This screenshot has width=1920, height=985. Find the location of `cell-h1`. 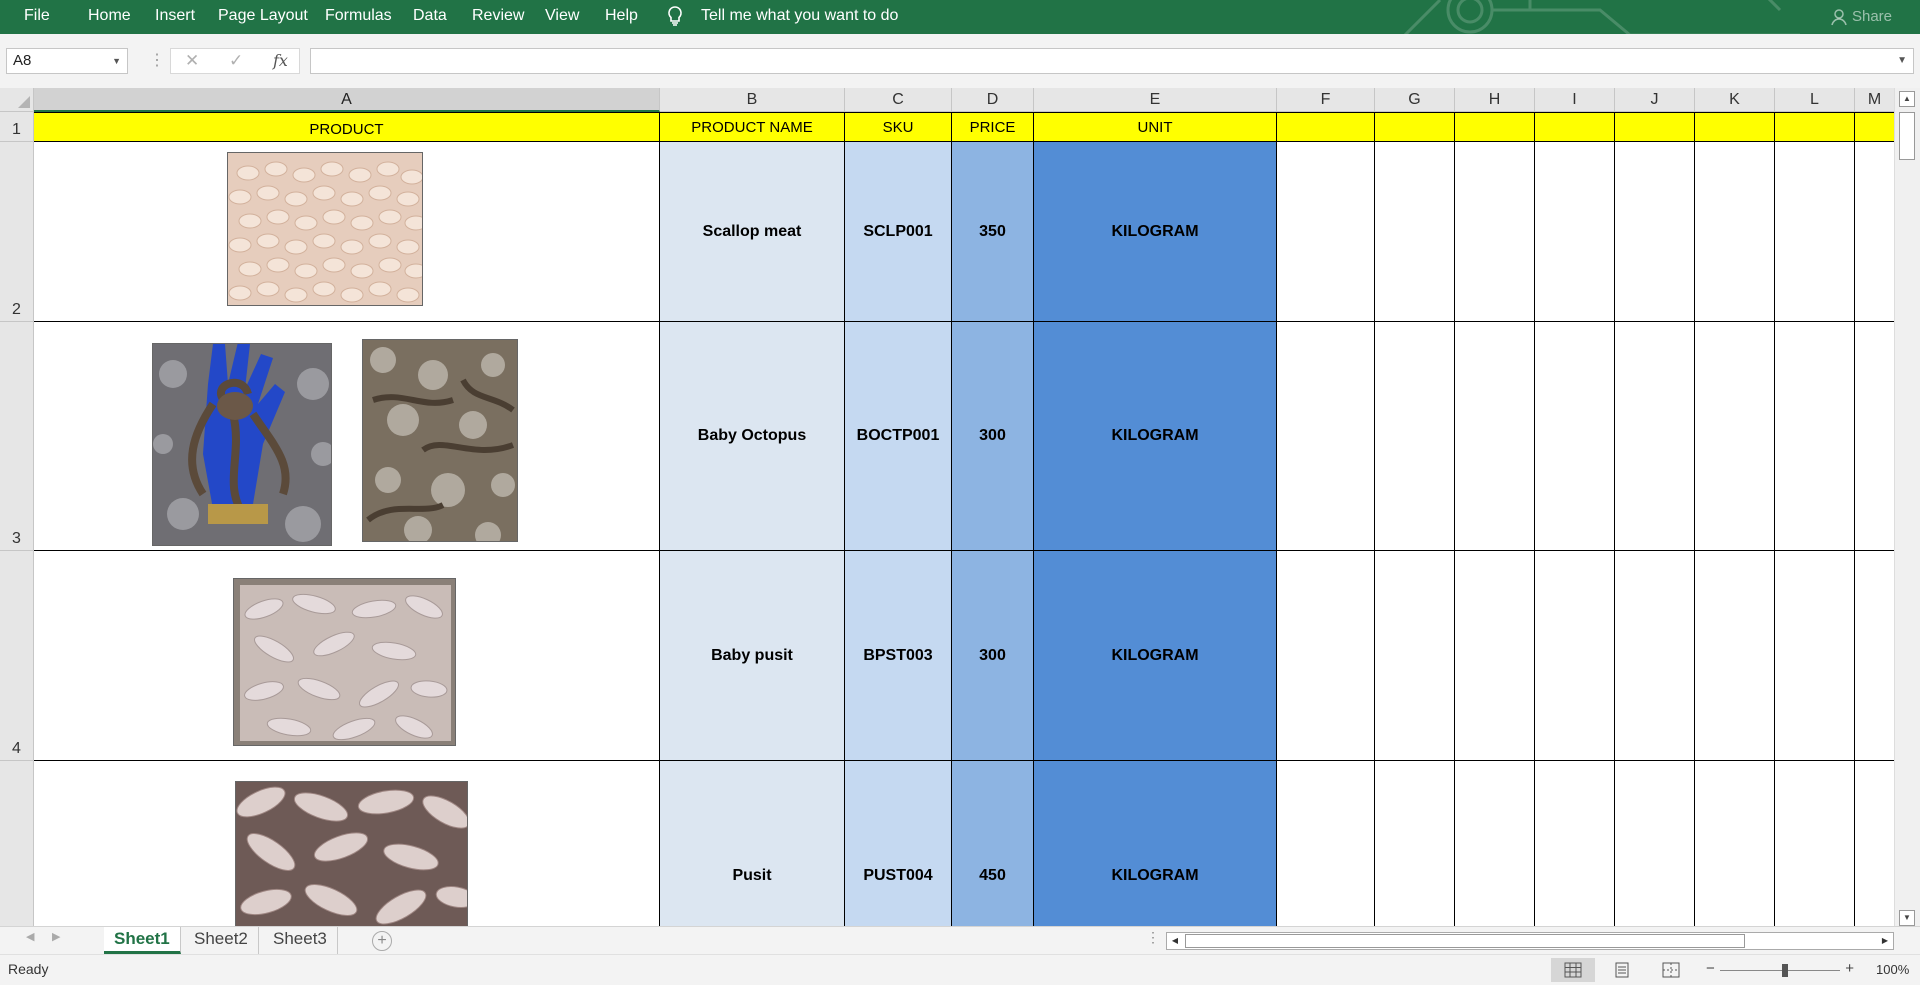

cell-h1 is located at coordinates (1495, 127).